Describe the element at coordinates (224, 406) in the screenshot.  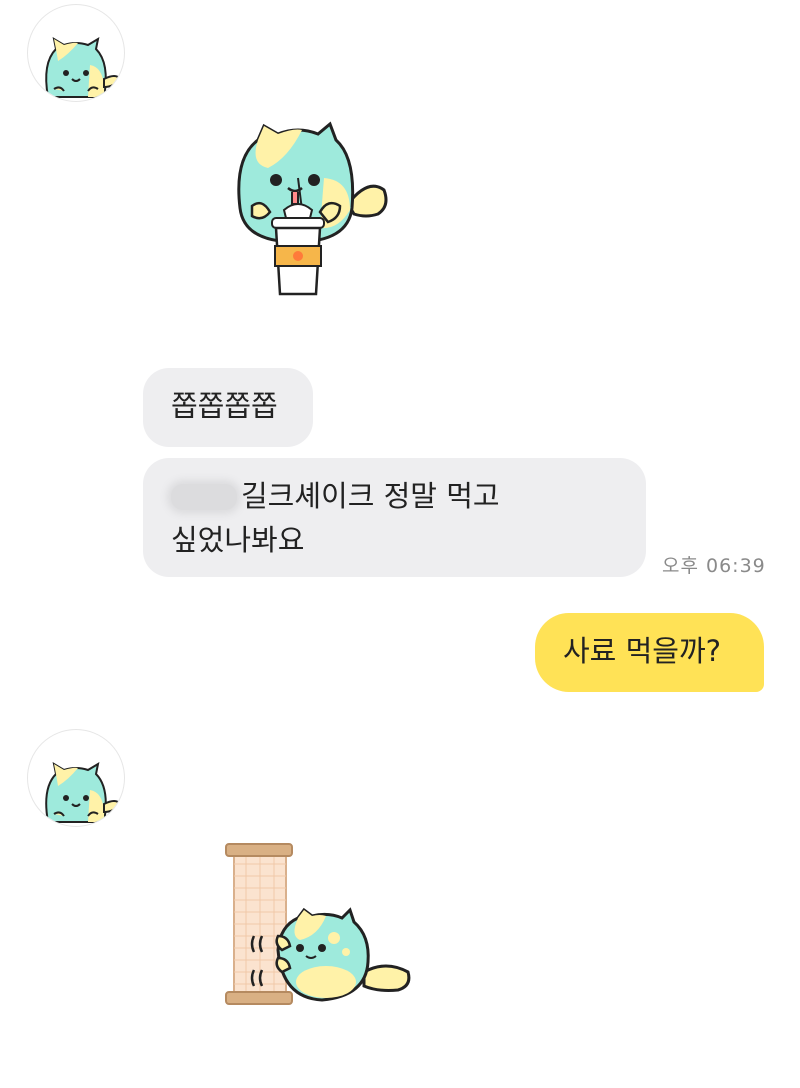
I see `message-text: 쫍쫍쫍쫍` at that location.